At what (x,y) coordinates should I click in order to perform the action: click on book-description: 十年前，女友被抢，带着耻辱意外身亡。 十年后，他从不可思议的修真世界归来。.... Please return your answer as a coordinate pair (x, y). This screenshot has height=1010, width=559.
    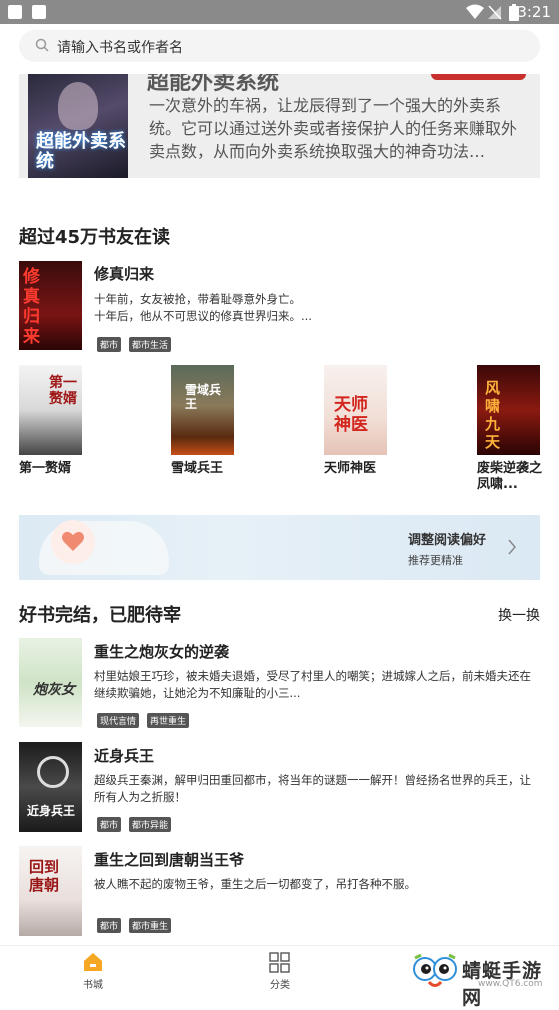
    Looking at the image, I should click on (203, 307).